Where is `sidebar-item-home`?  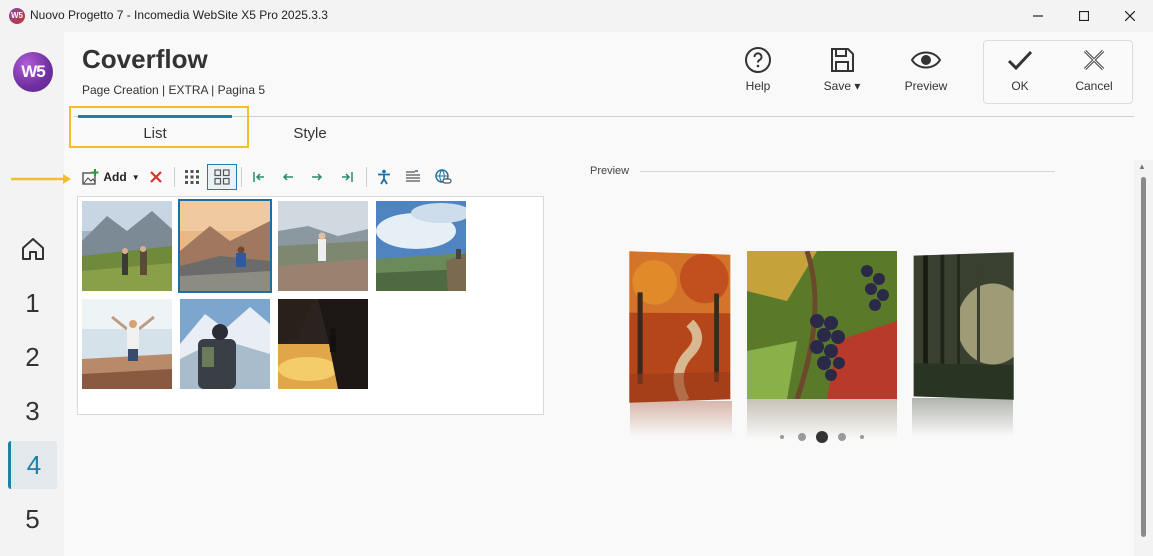 sidebar-item-home is located at coordinates (32, 249).